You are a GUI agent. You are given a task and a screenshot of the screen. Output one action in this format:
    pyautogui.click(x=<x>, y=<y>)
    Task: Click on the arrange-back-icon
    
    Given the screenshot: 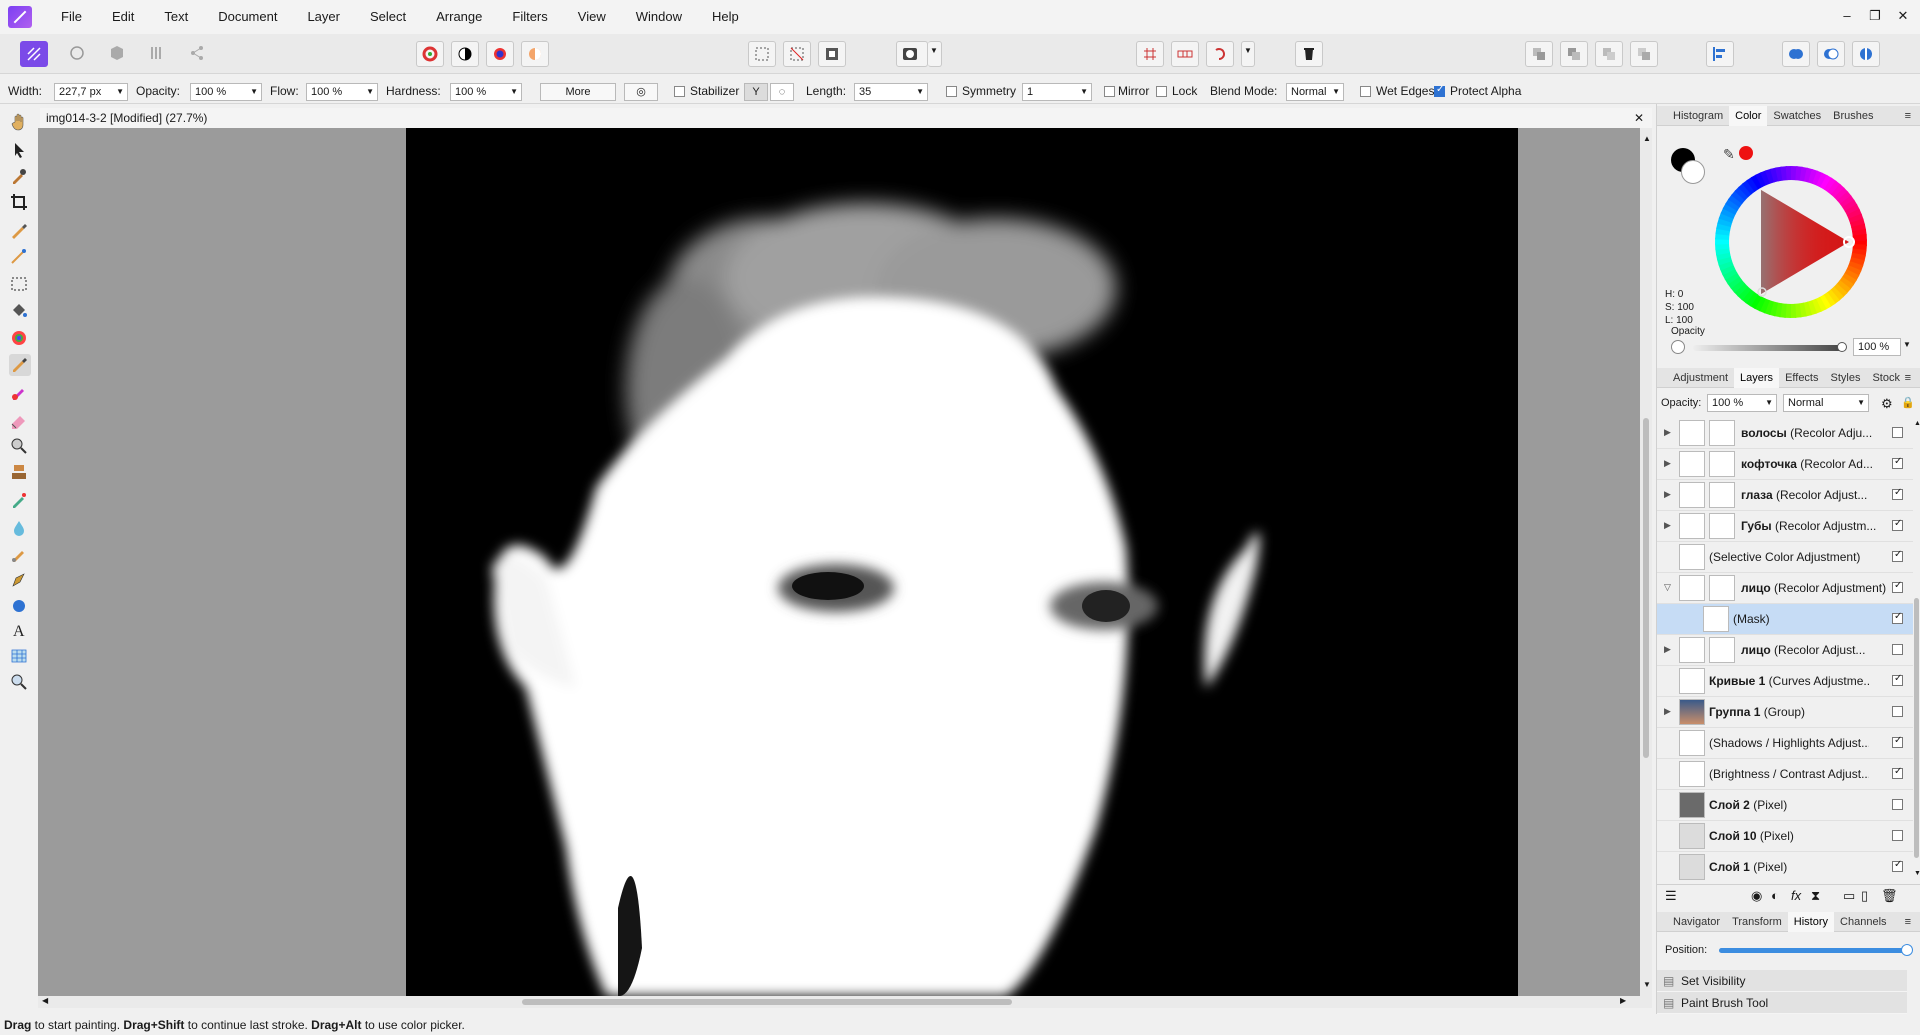 What is the action you would take?
    pyautogui.click(x=1539, y=54)
    